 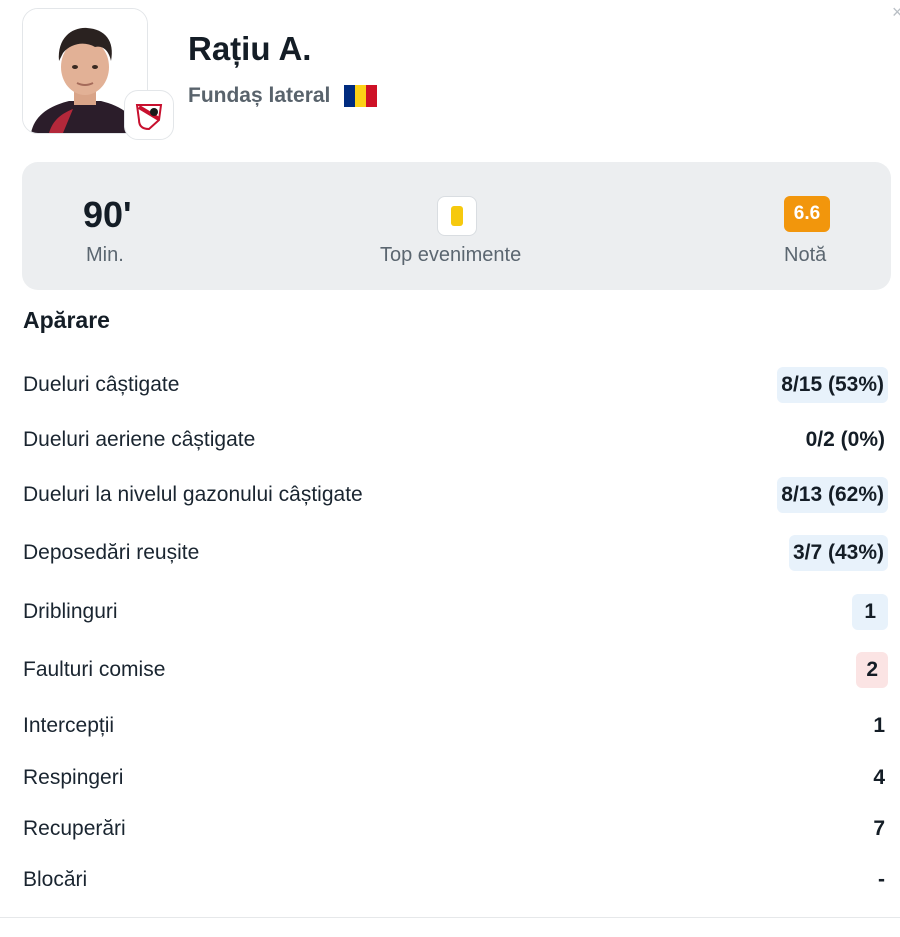 What do you see at coordinates (105, 255) in the screenshot?
I see `minutes-played-label: Min.` at bounding box center [105, 255].